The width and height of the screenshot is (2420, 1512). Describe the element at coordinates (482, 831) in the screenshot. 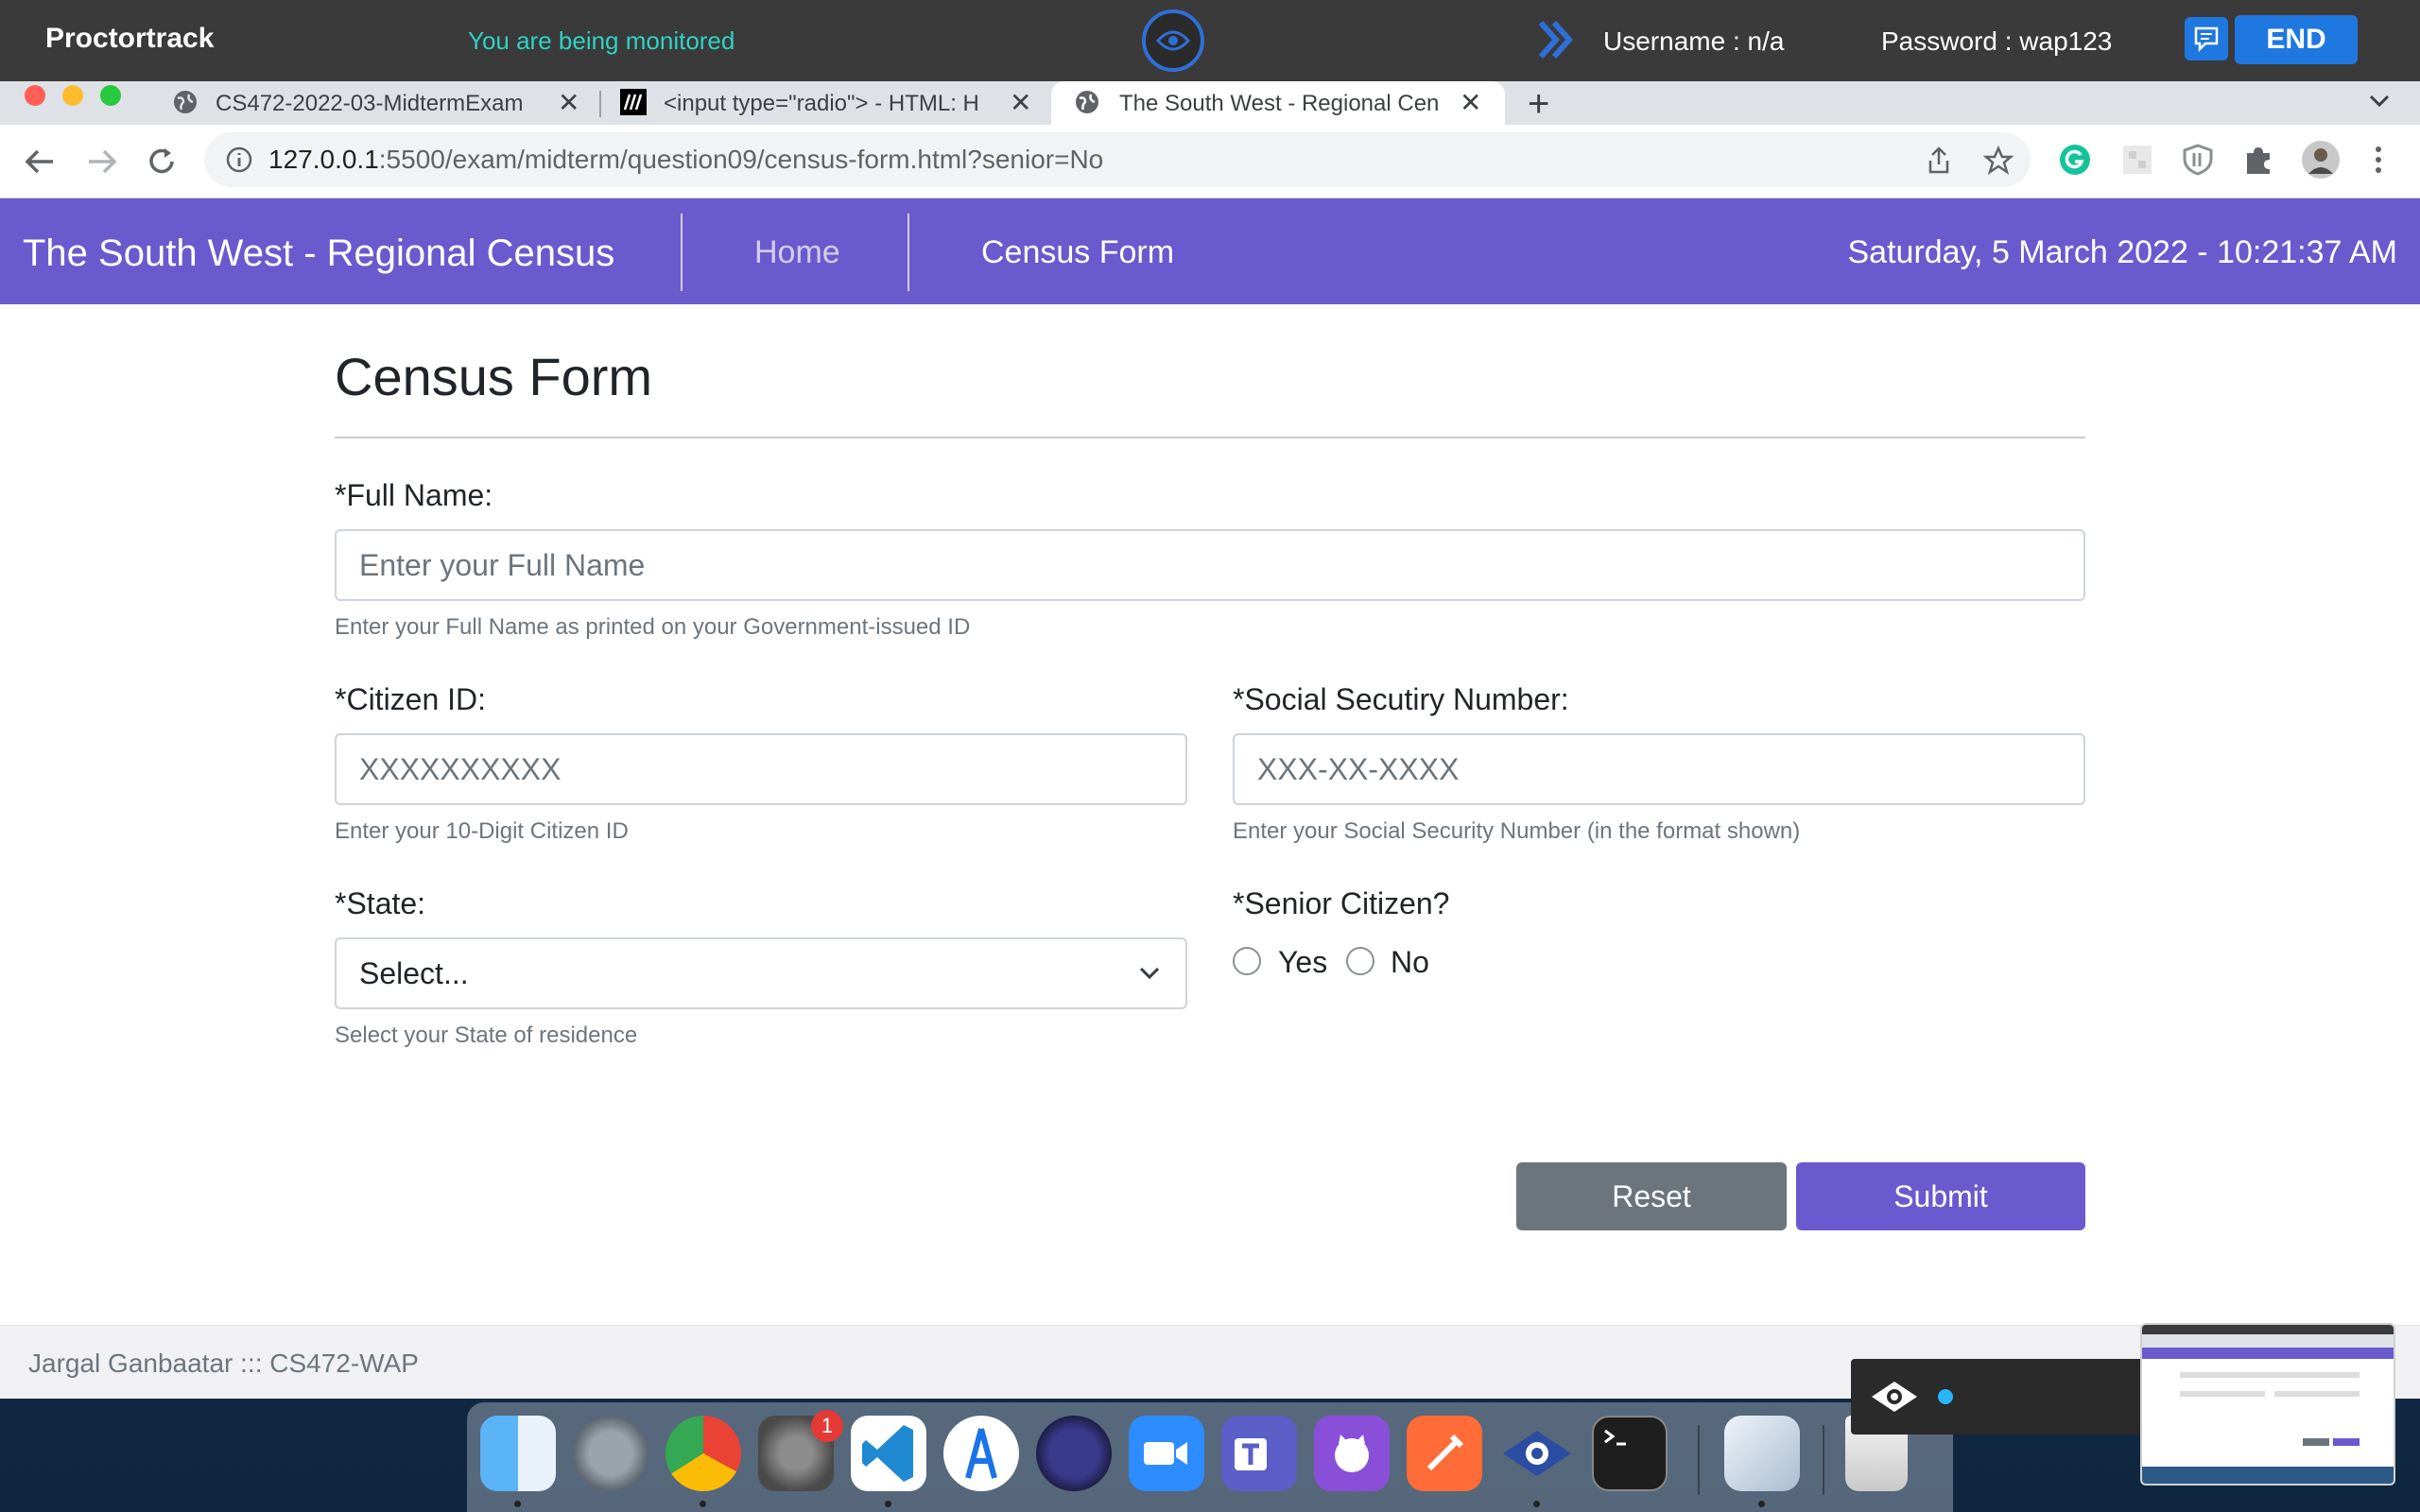

I see `citizen-id-help: Enter your 10-Digit Citizen ID` at that location.